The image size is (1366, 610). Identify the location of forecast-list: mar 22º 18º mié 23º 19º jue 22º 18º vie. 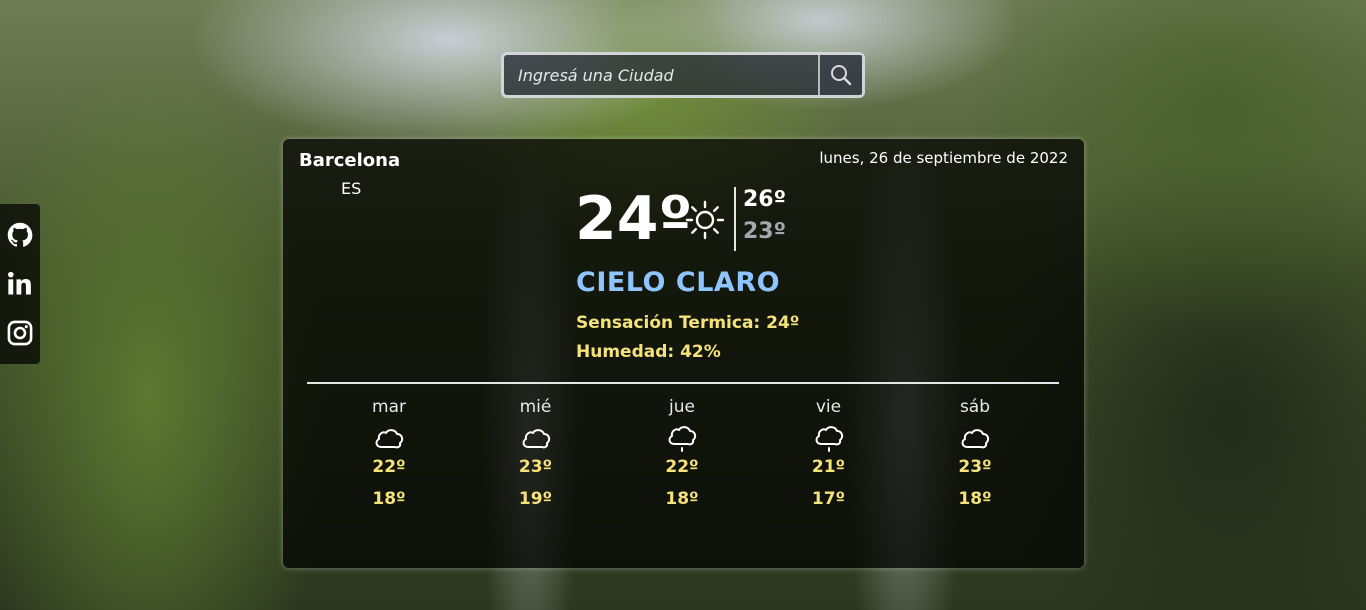
(682, 453).